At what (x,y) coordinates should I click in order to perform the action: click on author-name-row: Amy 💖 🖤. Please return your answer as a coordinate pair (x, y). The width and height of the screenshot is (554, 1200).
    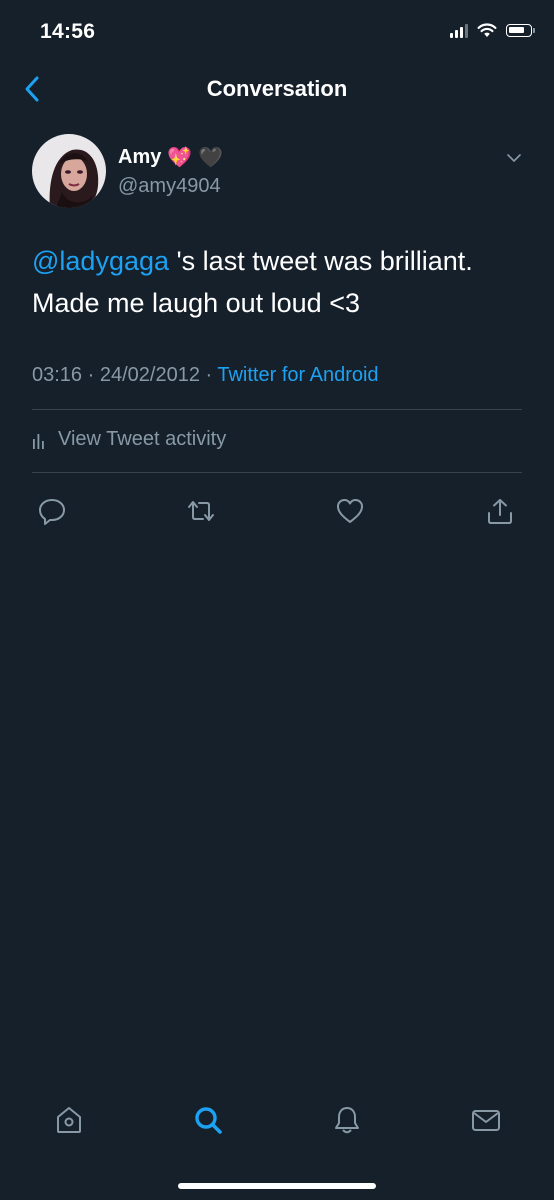
    Looking at the image, I should click on (170, 157).